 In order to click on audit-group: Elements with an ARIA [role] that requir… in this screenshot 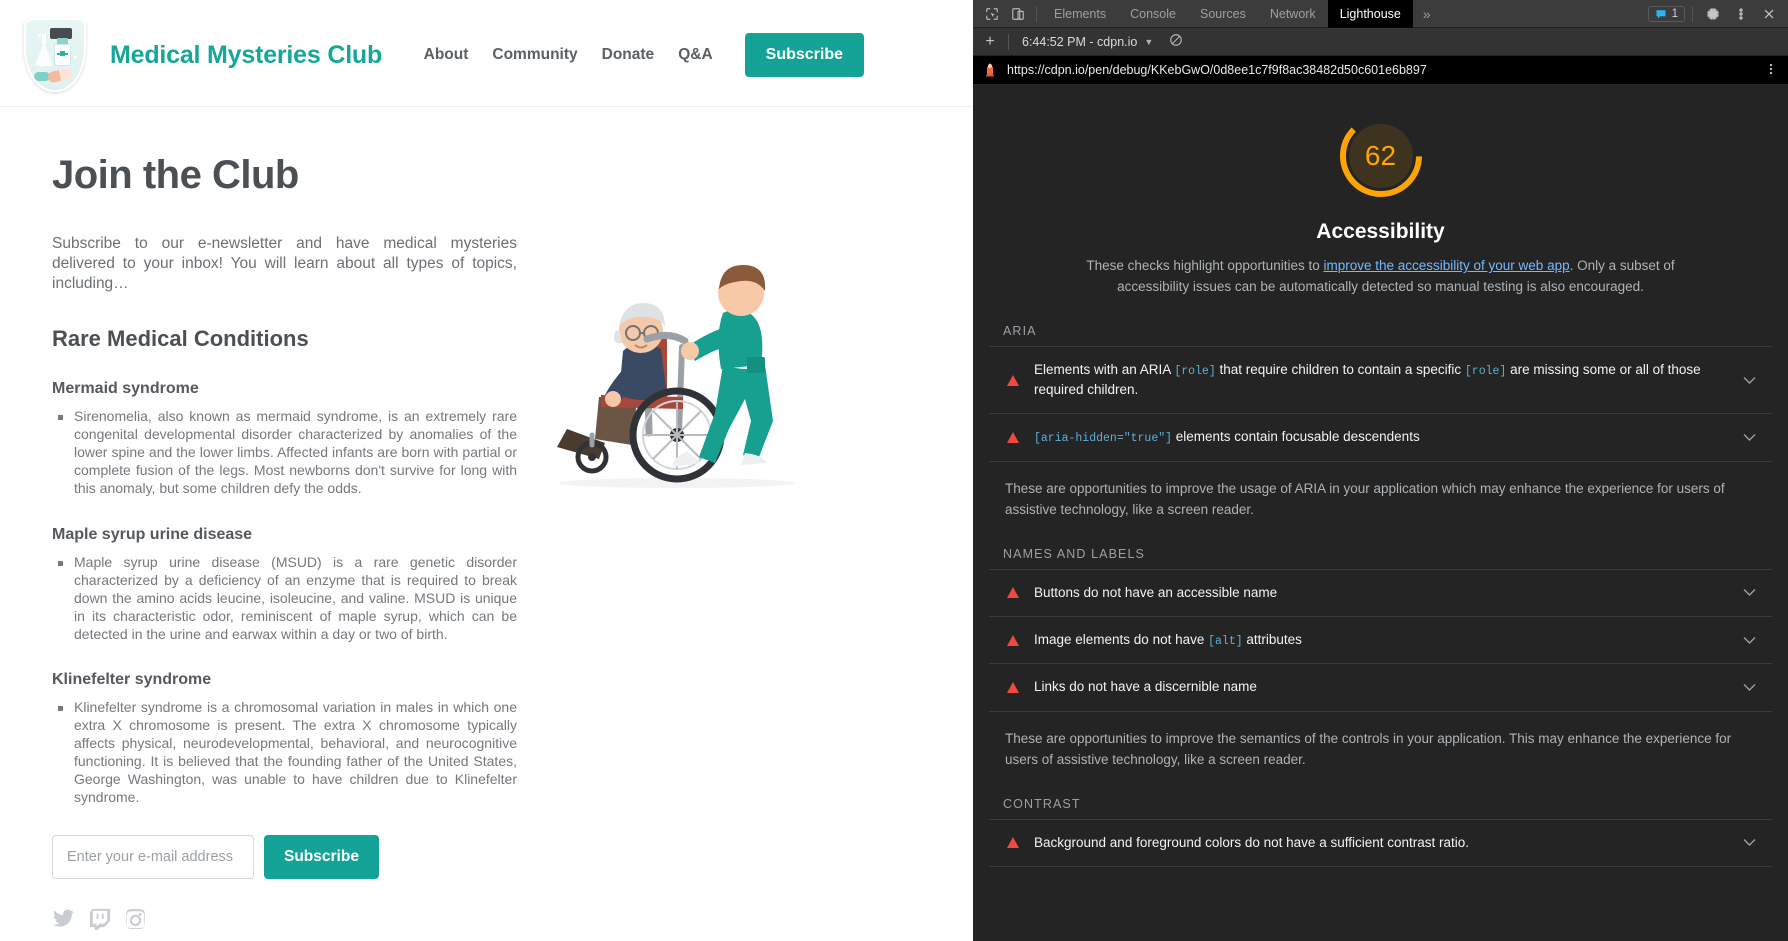, I will do `click(1380, 403)`.